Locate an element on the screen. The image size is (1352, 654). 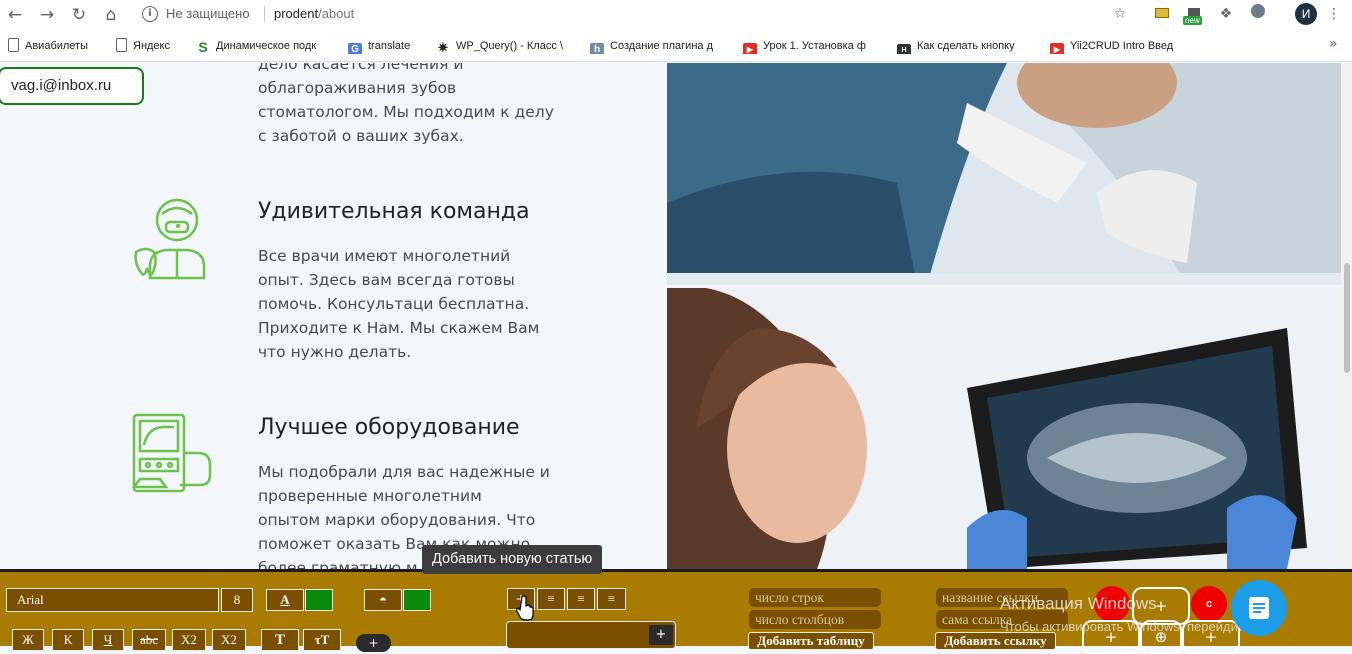
bookmarks-overflow-icon: » is located at coordinates (1333, 44).